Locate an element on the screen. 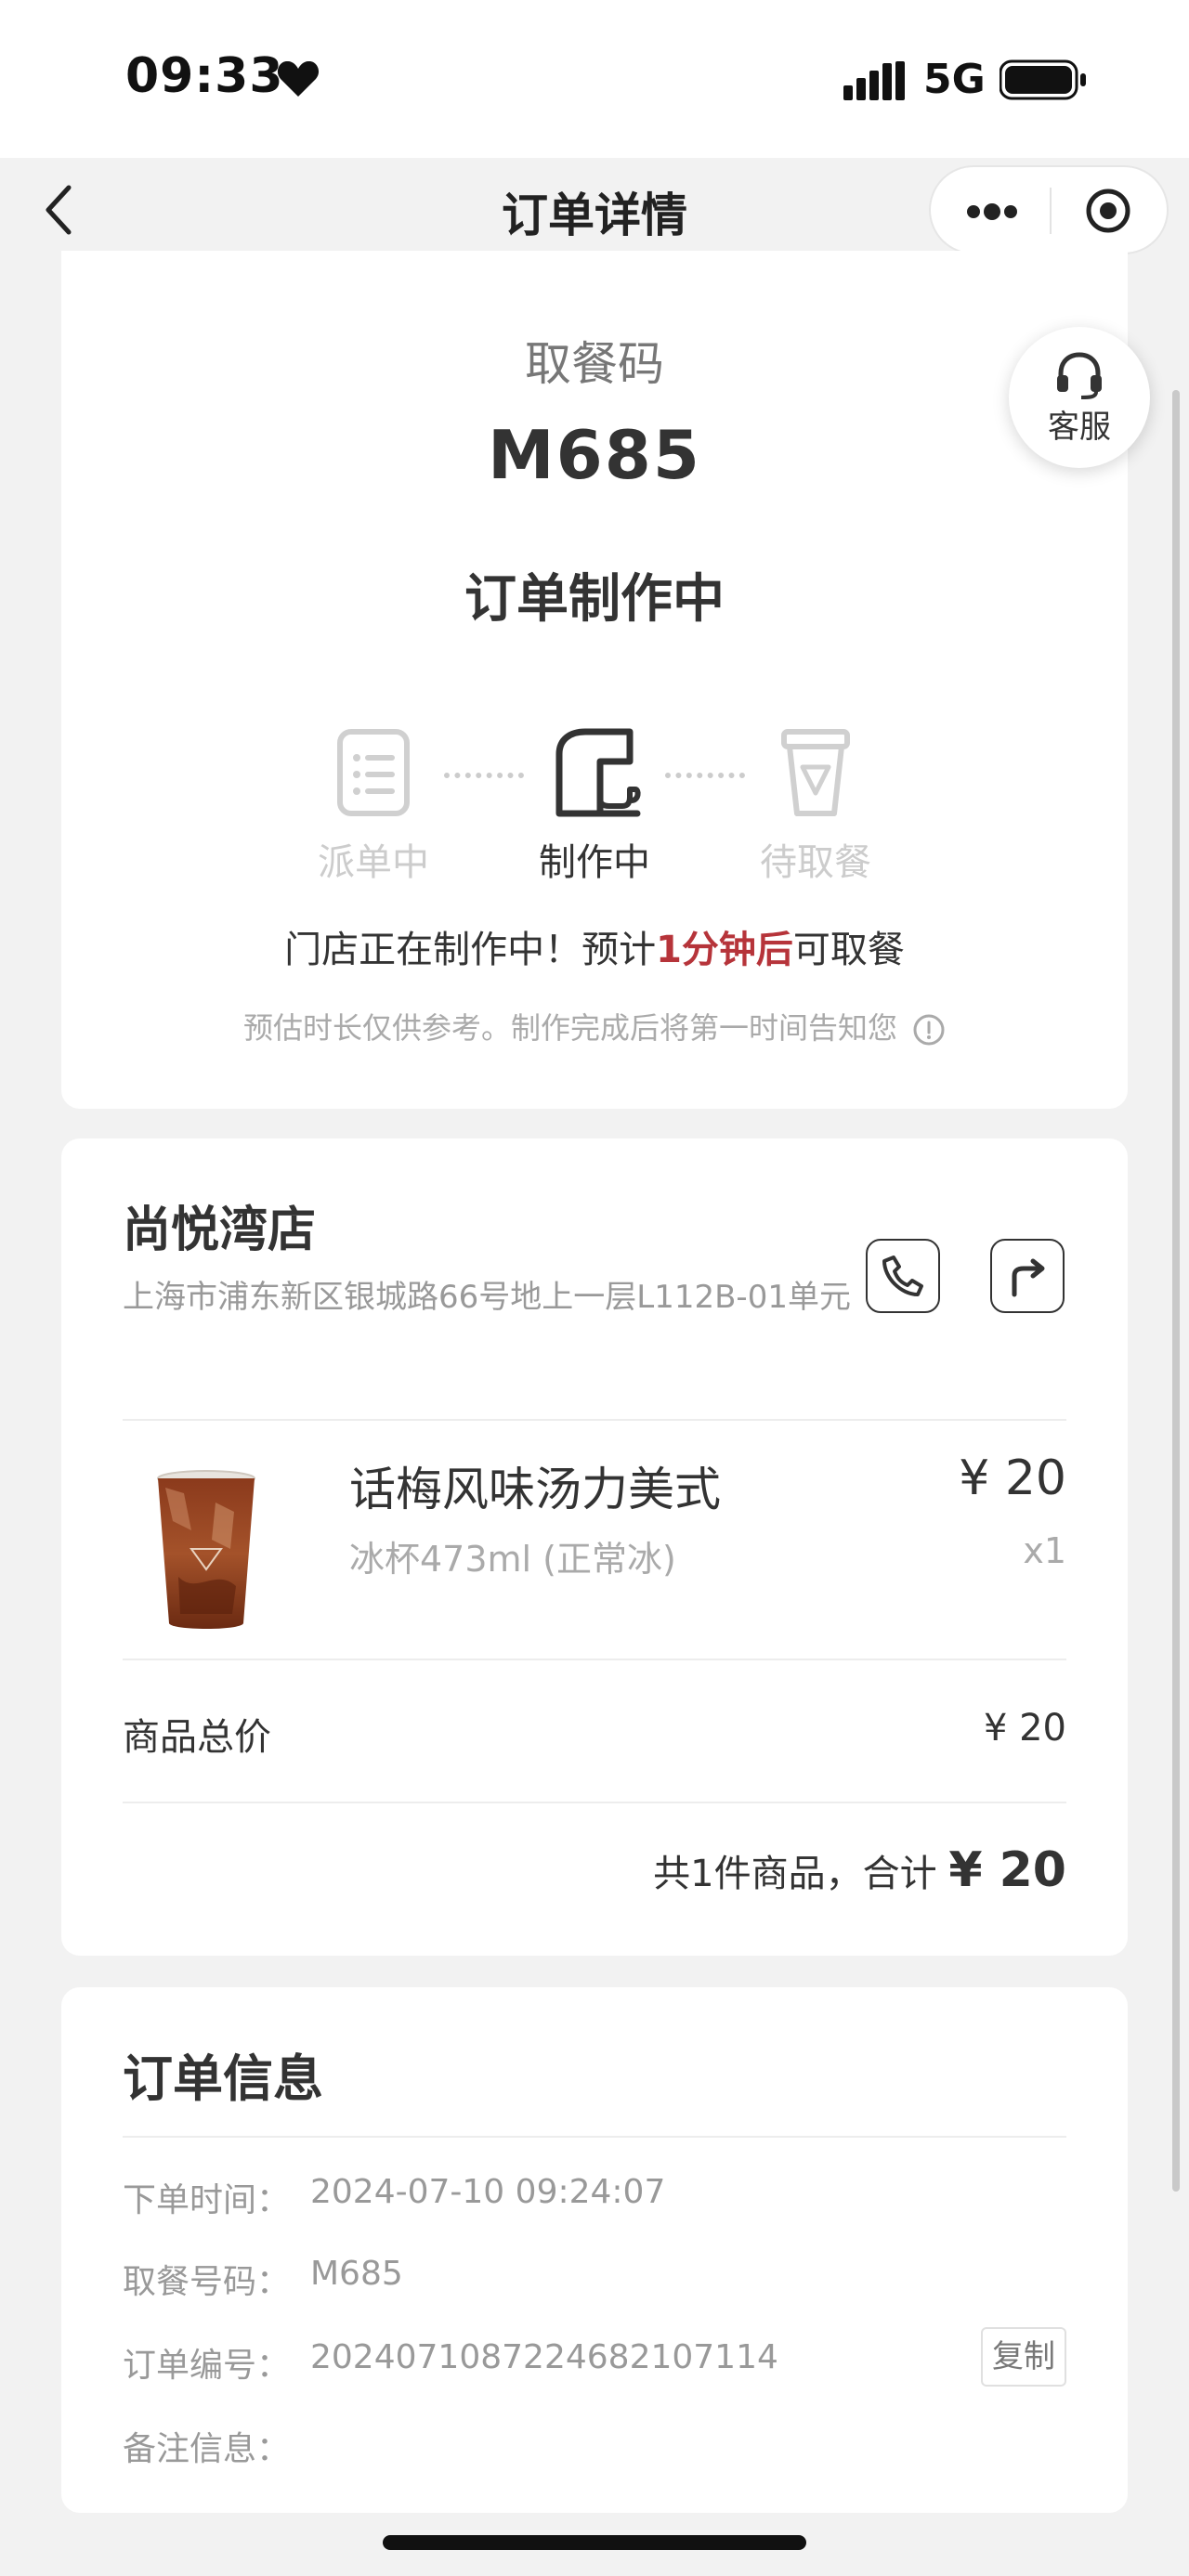  order-total: 共1件商品，合计 ¥ 20 is located at coordinates (860, 1870).